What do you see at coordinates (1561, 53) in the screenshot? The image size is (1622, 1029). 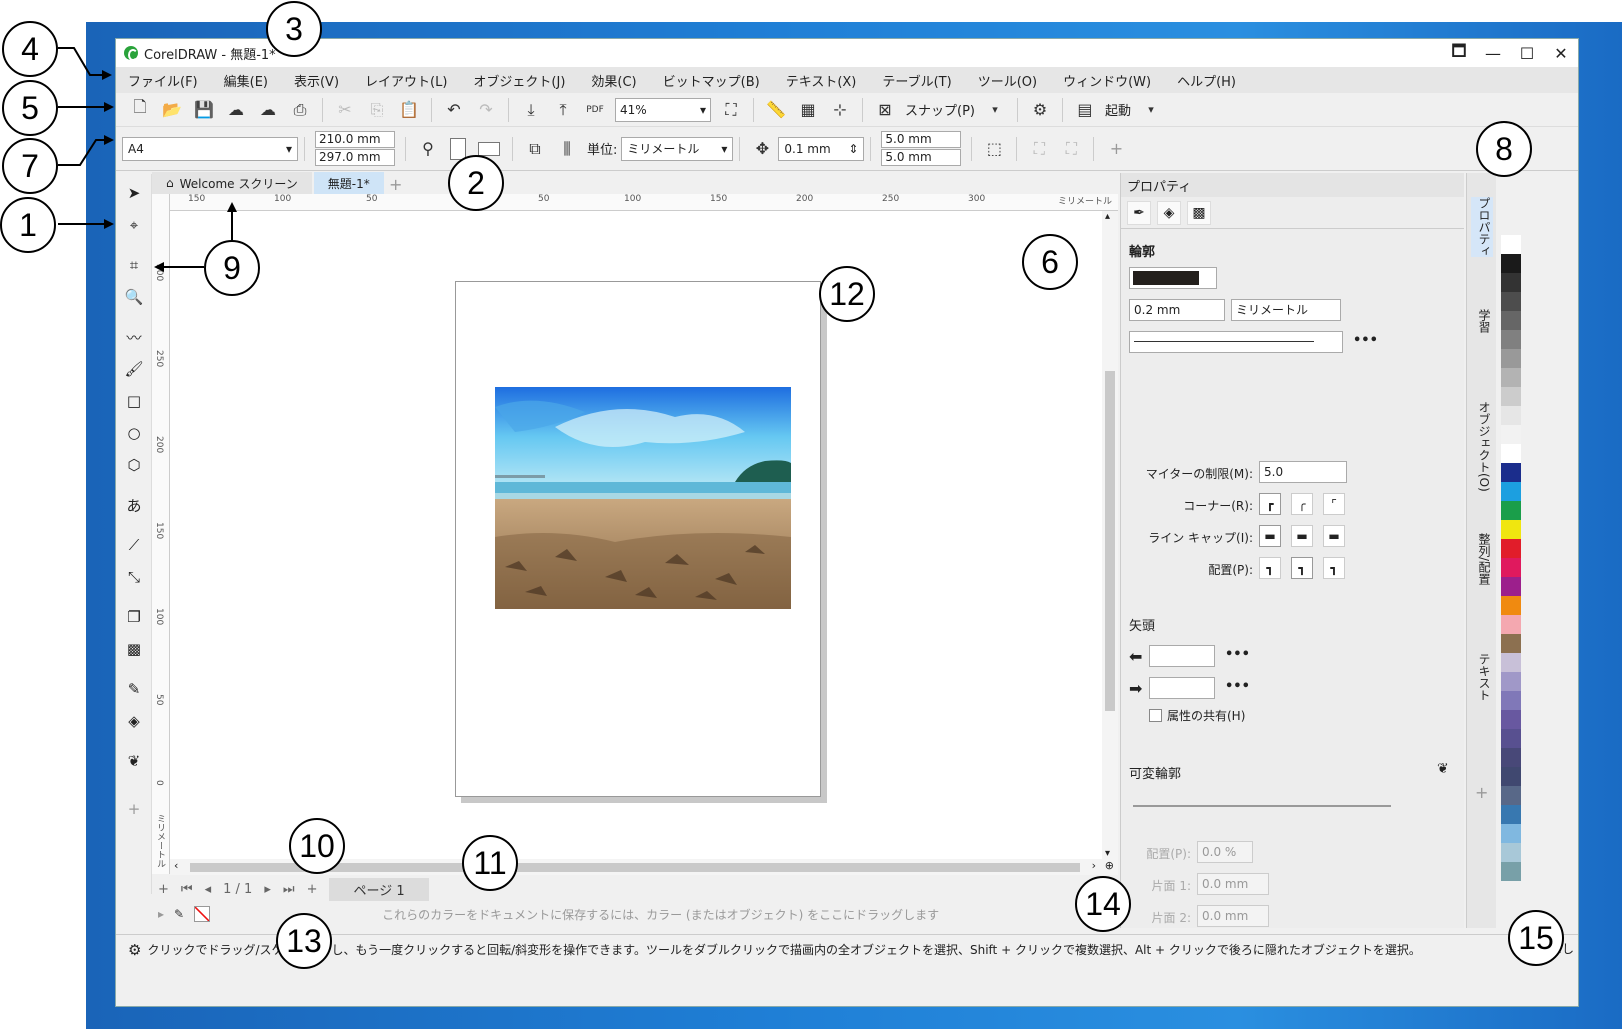 I see `close-button: ✕` at bounding box center [1561, 53].